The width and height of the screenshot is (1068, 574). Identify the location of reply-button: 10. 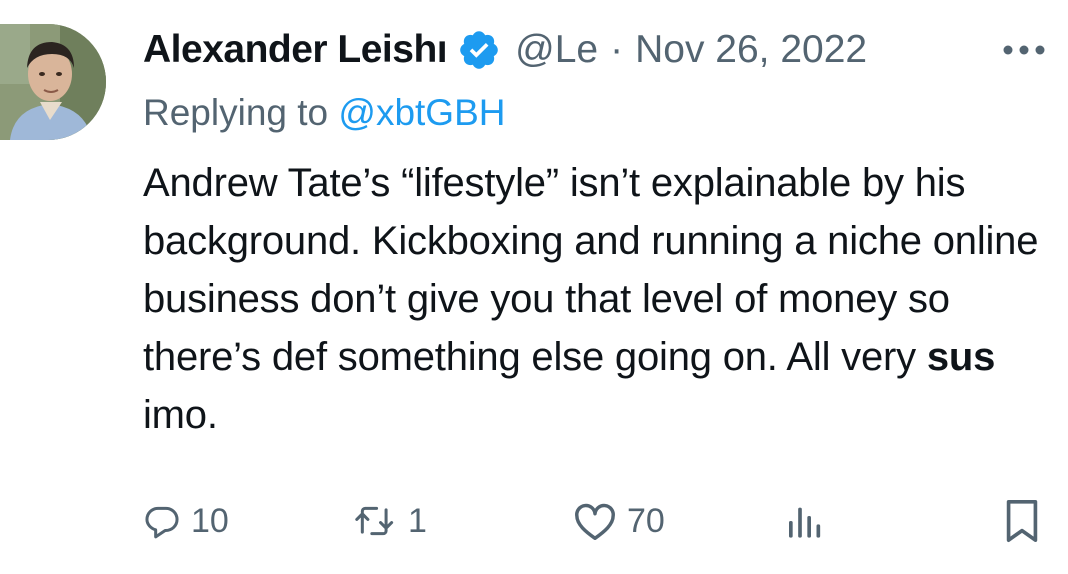
(186, 521).